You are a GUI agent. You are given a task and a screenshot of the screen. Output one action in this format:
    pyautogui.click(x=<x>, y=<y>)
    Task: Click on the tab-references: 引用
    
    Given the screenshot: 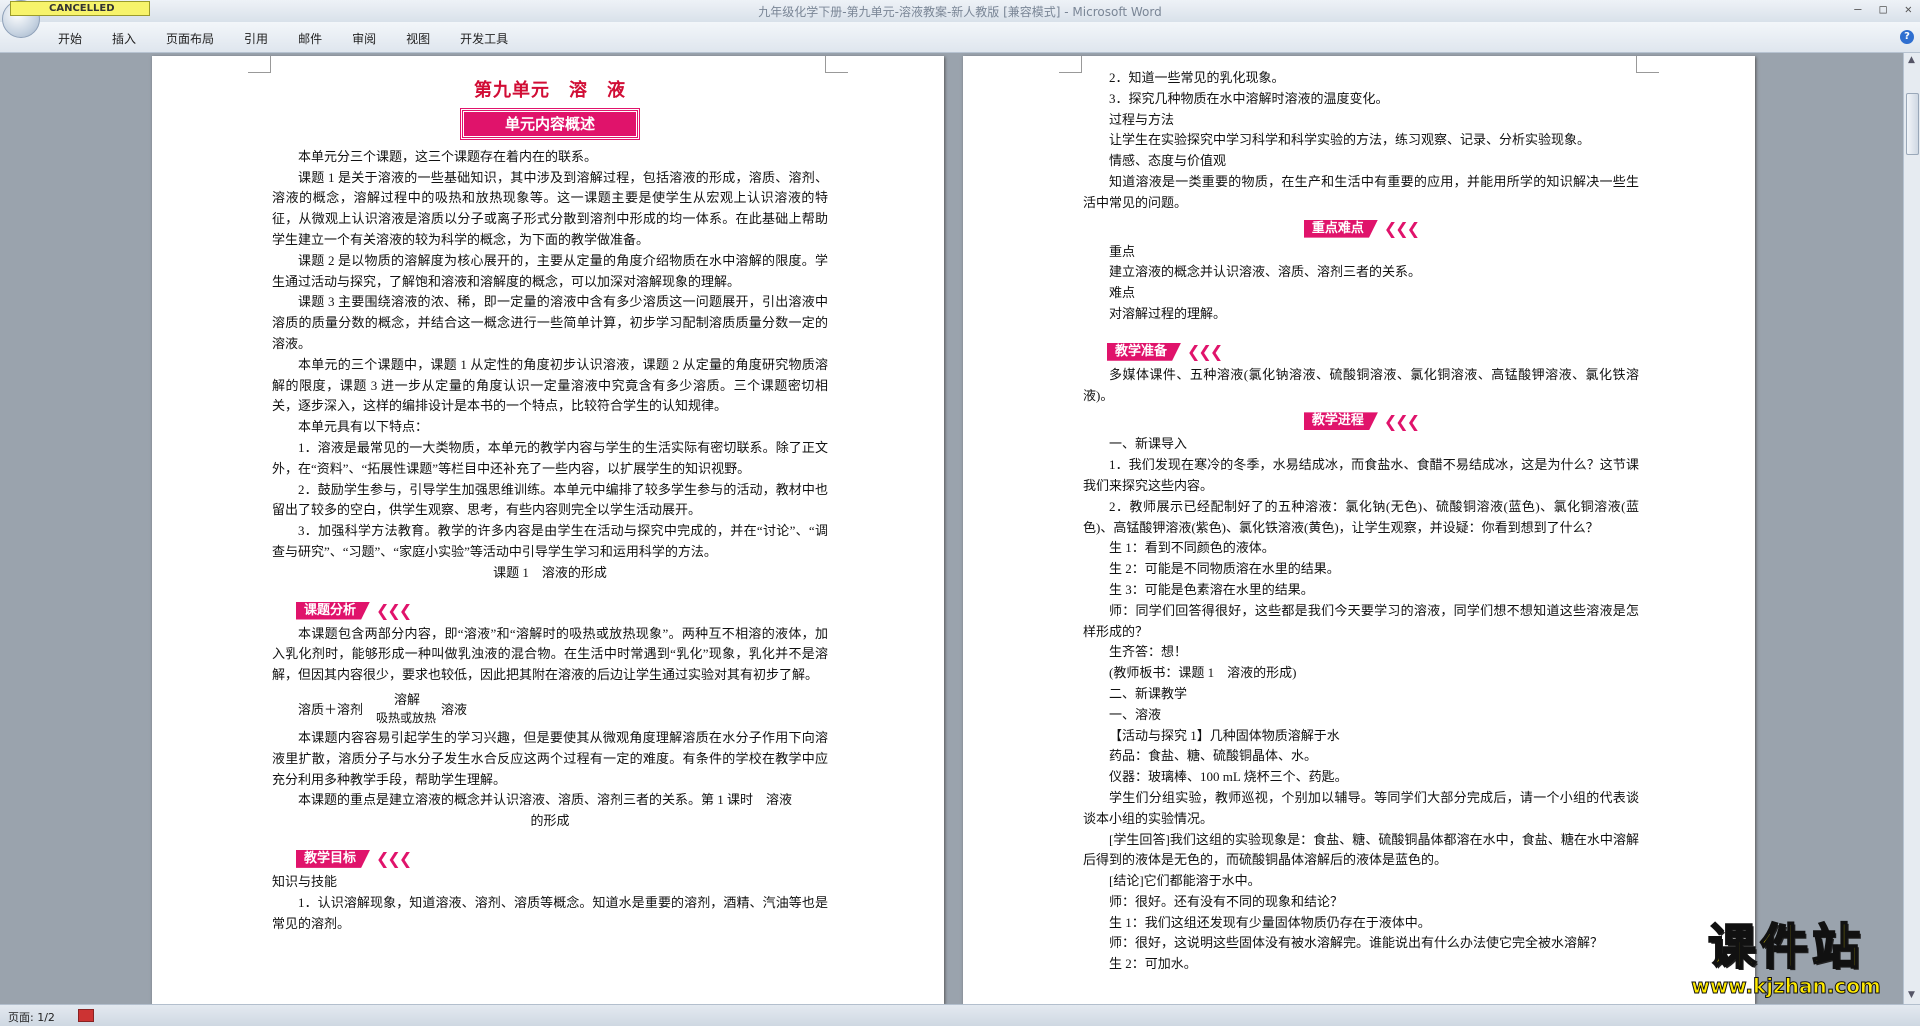 What is the action you would take?
    pyautogui.click(x=256, y=38)
    